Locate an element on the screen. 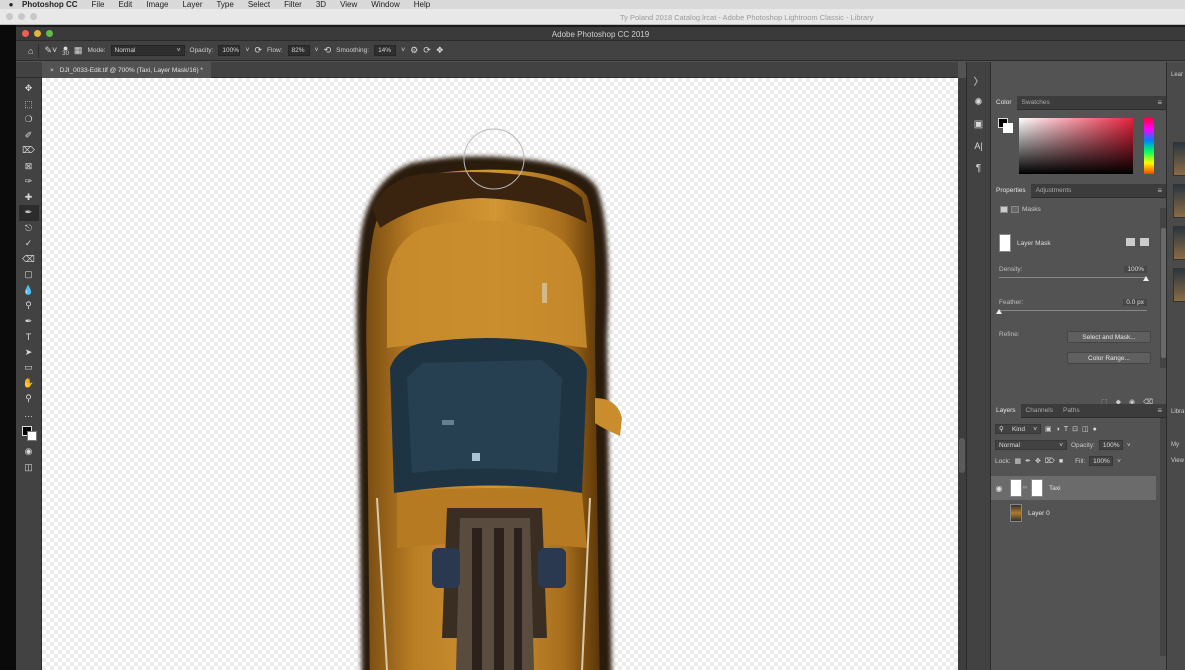  opacity-dropdown-icon: ˅ is located at coordinates (247, 50).